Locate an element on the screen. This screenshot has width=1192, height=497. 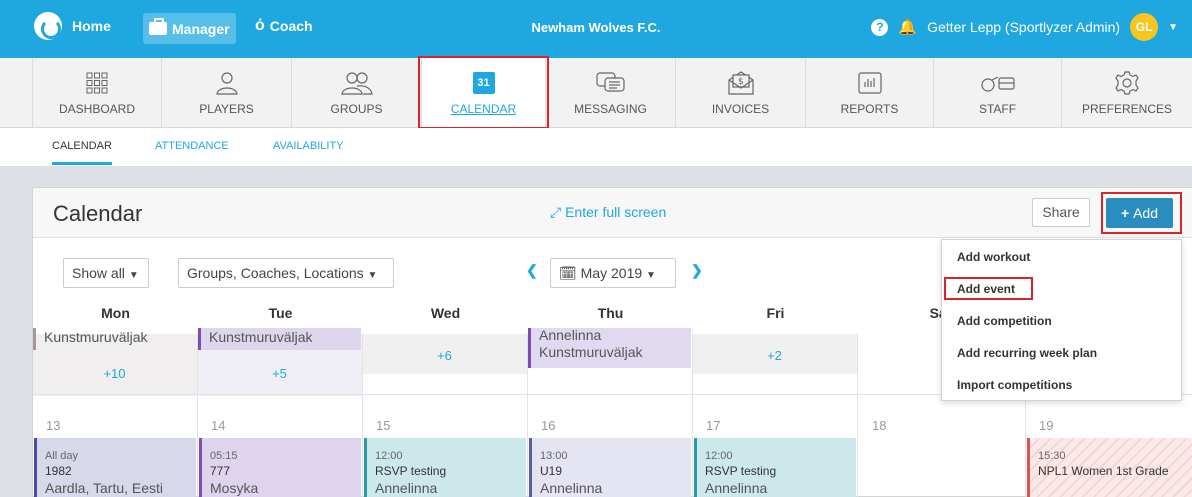
share-button: Share is located at coordinates (1061, 212).